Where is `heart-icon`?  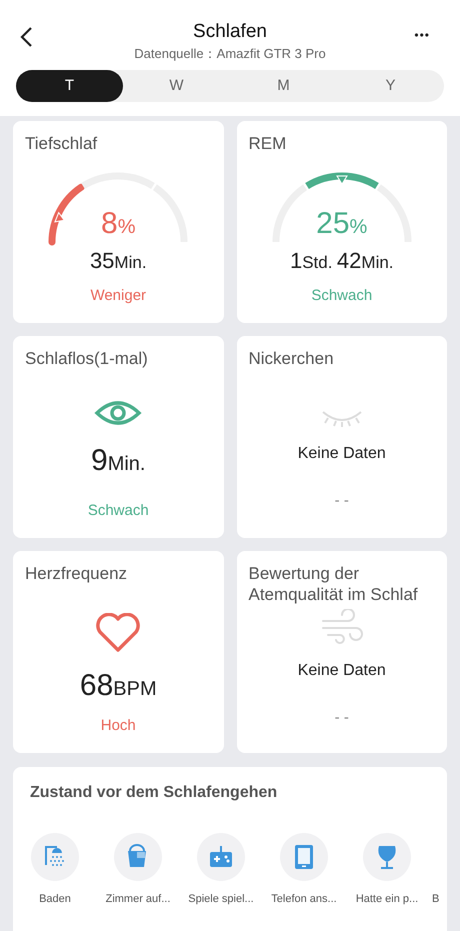 heart-icon is located at coordinates (118, 633).